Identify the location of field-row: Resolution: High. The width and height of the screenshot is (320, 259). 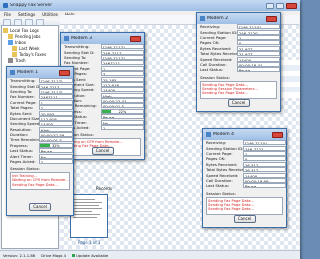
(40, 129).